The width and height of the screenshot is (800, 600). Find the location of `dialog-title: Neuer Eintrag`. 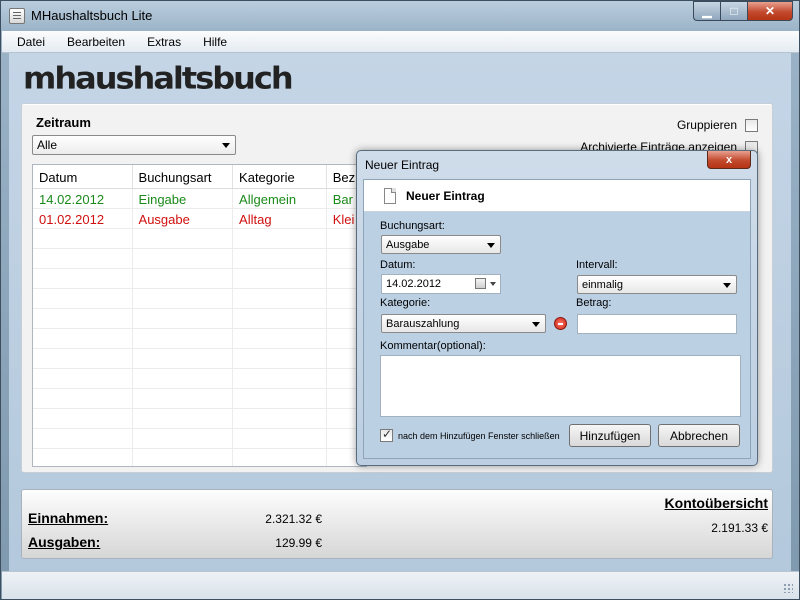

dialog-title: Neuer Eintrag is located at coordinates (402, 165).